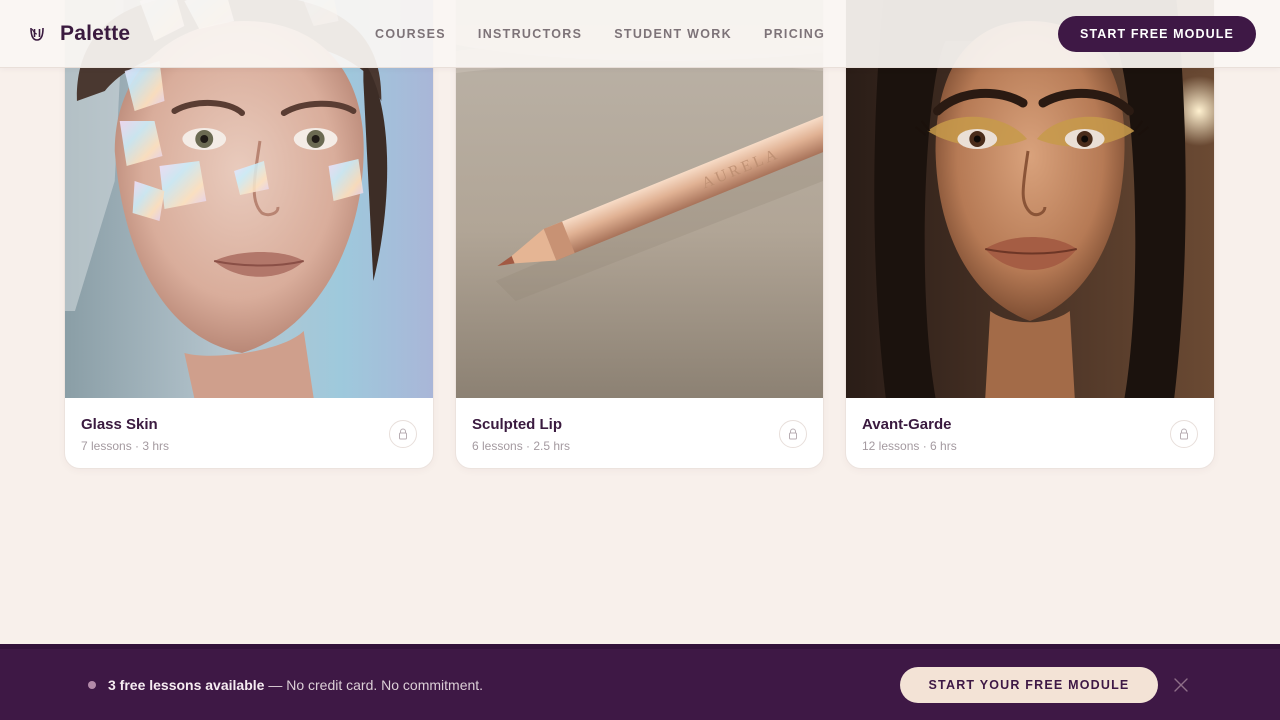 Image resolution: width=1280 pixels, height=720 pixels. What do you see at coordinates (1030, 433) in the screenshot?
I see `course-card-body: Avant-Garde 12 lessons · 6 hrs` at bounding box center [1030, 433].